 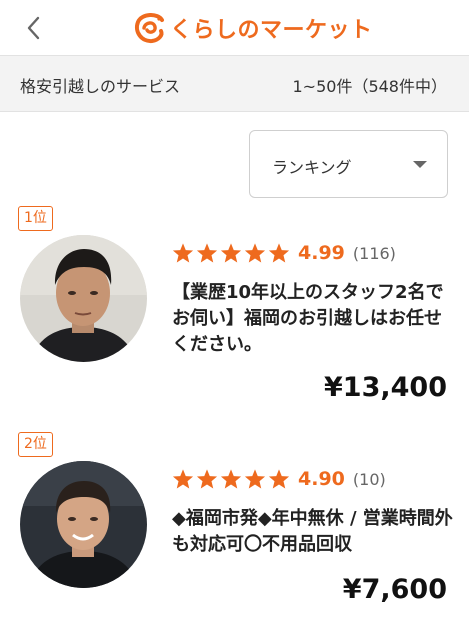 What do you see at coordinates (420, 164) in the screenshot?
I see `caret-down-icon` at bounding box center [420, 164].